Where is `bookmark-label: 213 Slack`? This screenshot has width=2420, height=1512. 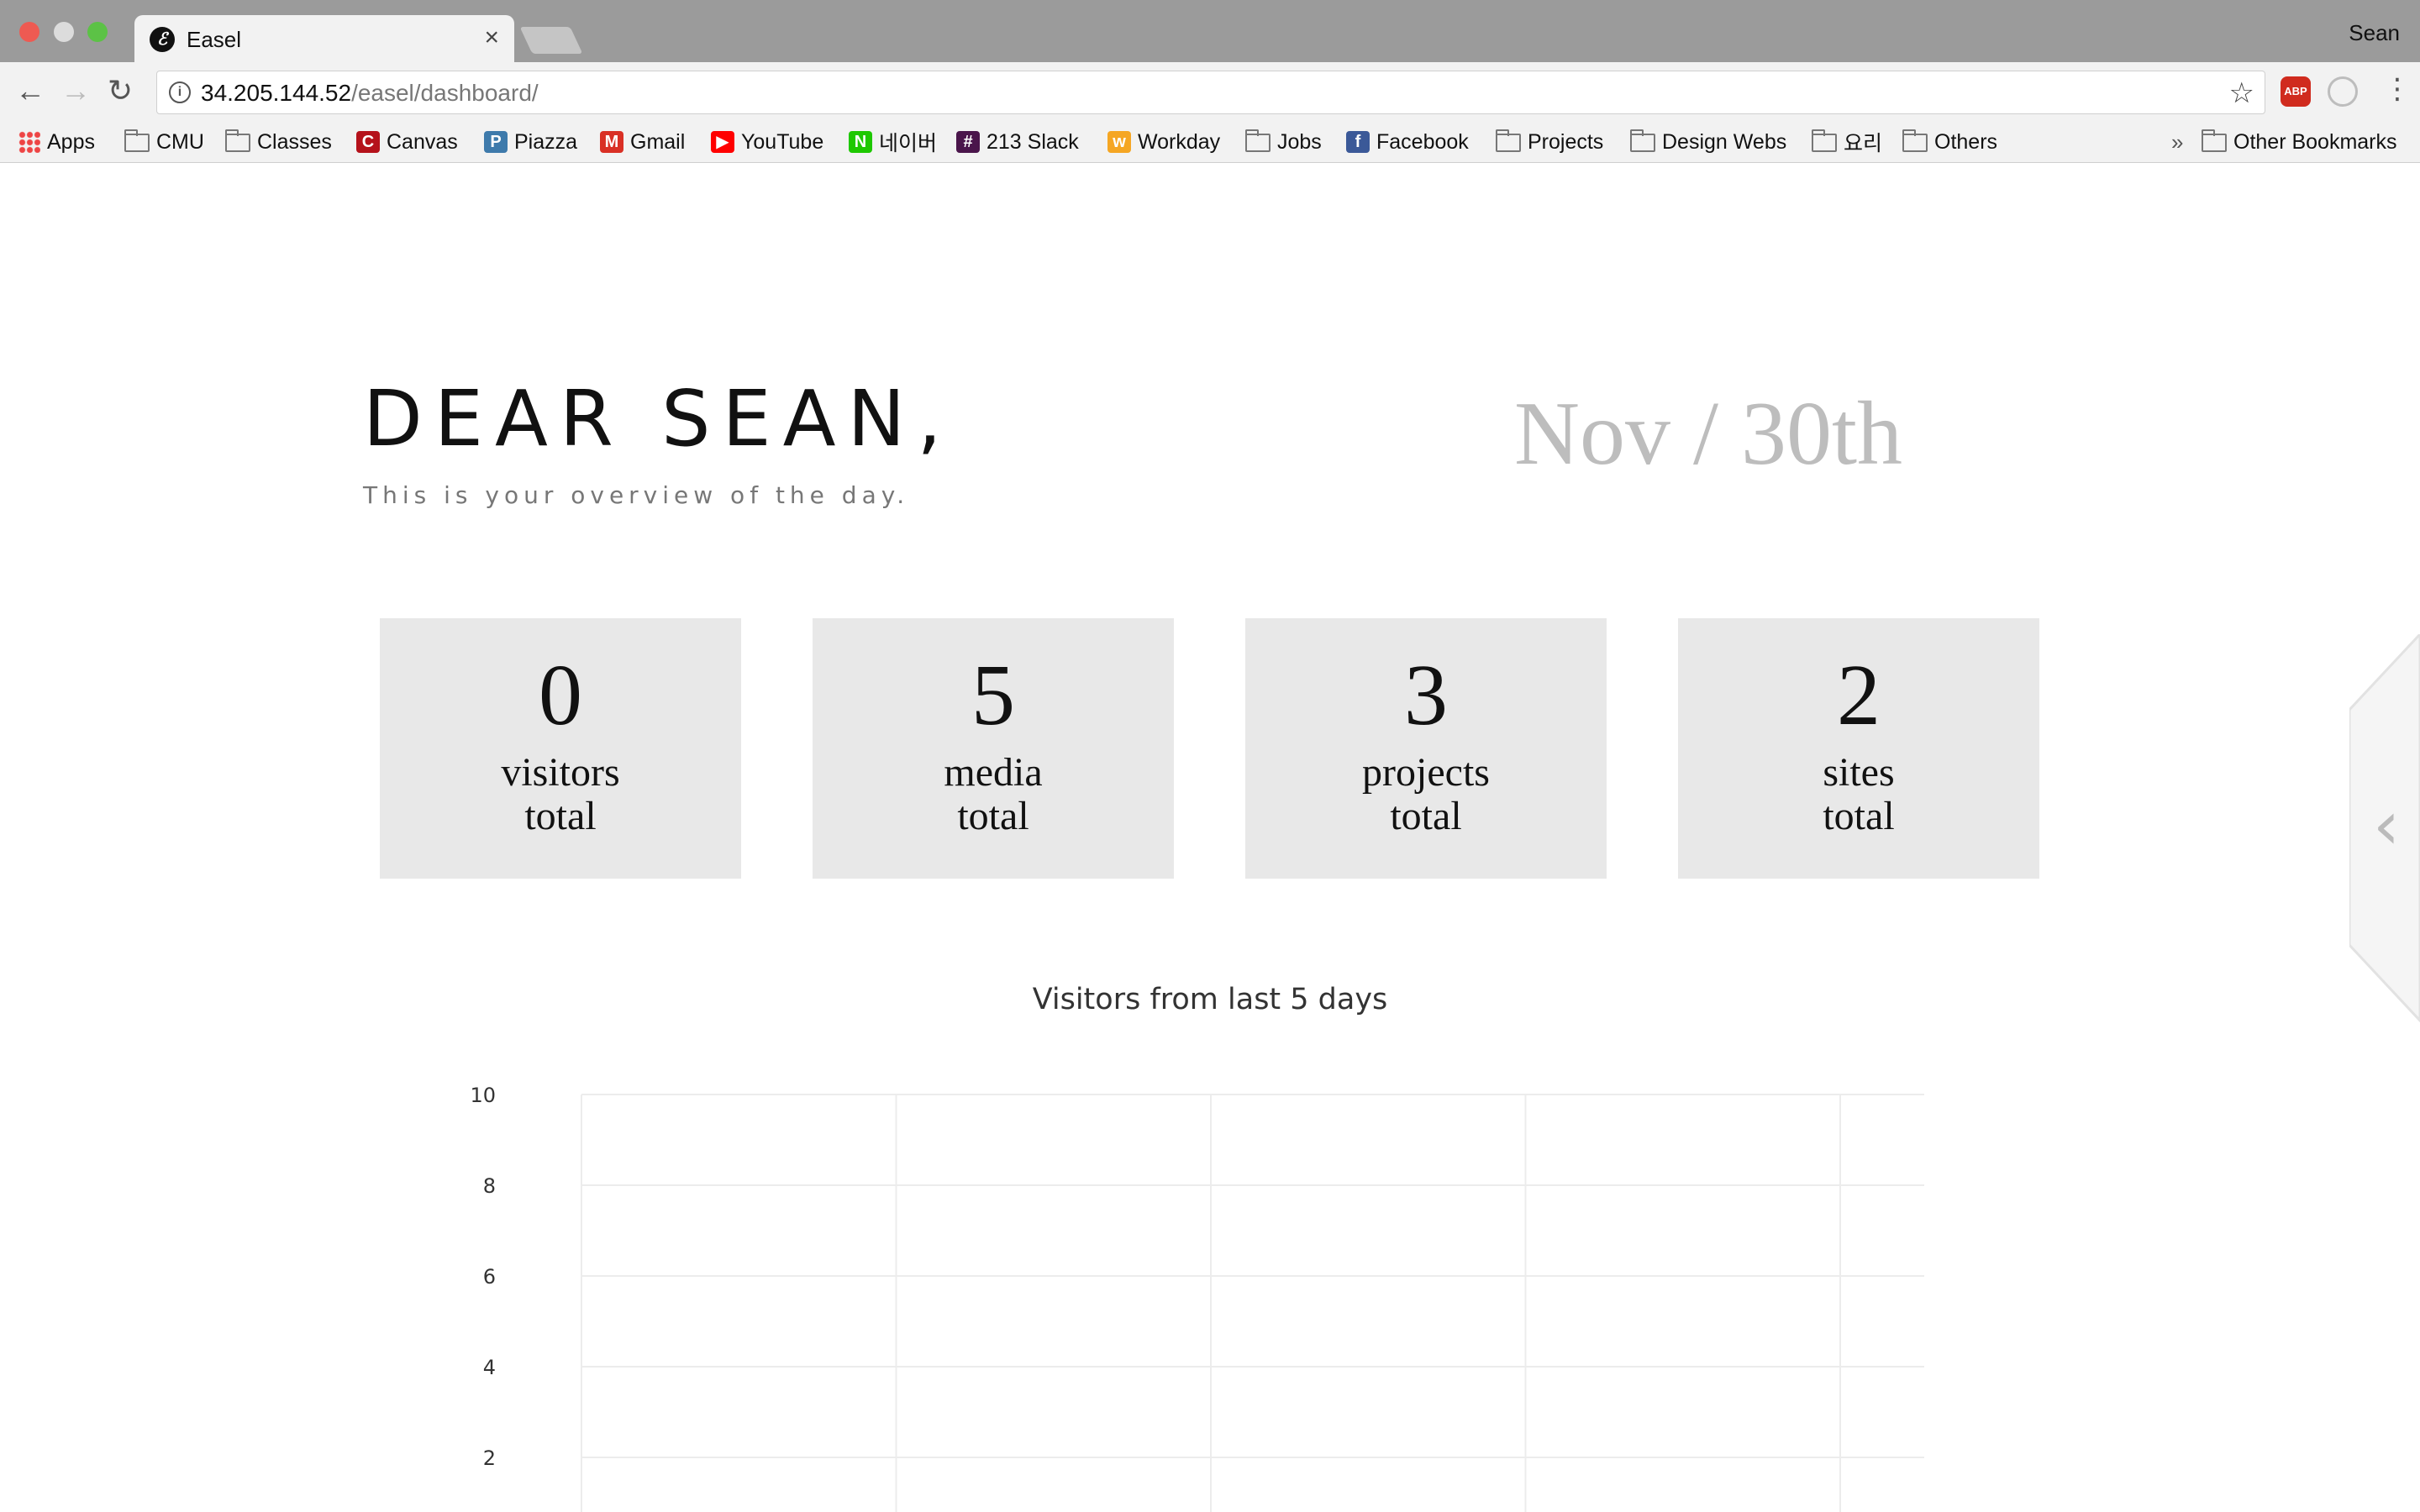 bookmark-label: 213 Slack is located at coordinates (1032, 141).